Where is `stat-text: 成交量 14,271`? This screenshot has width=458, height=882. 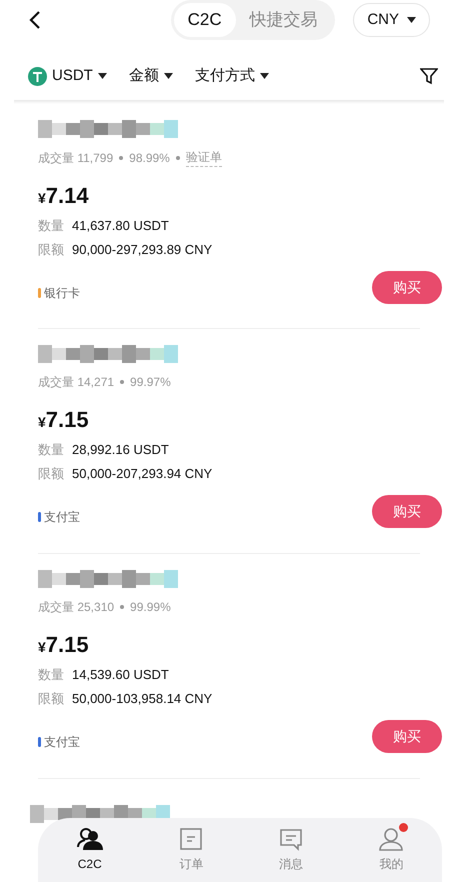
stat-text: 成交量 14,271 is located at coordinates (76, 382).